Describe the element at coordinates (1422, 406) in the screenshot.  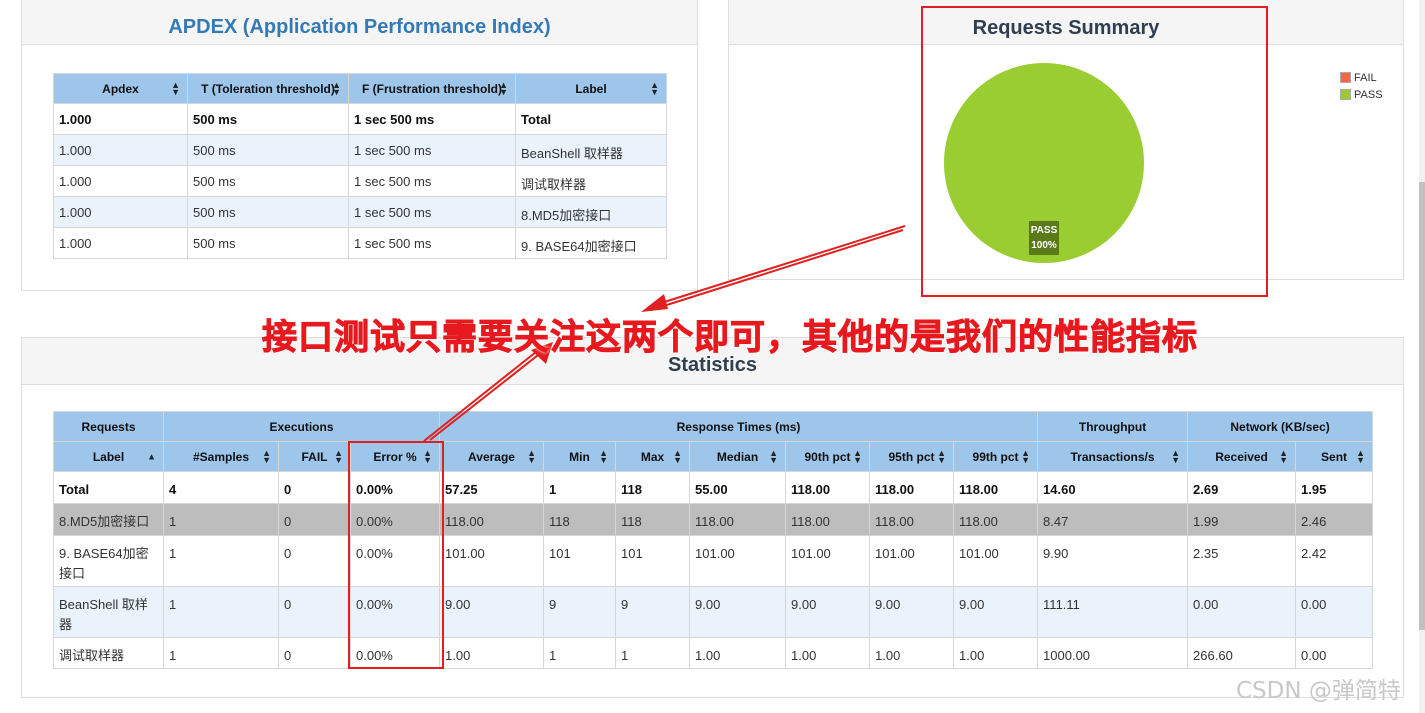
I see `scrollbar-thumb` at that location.